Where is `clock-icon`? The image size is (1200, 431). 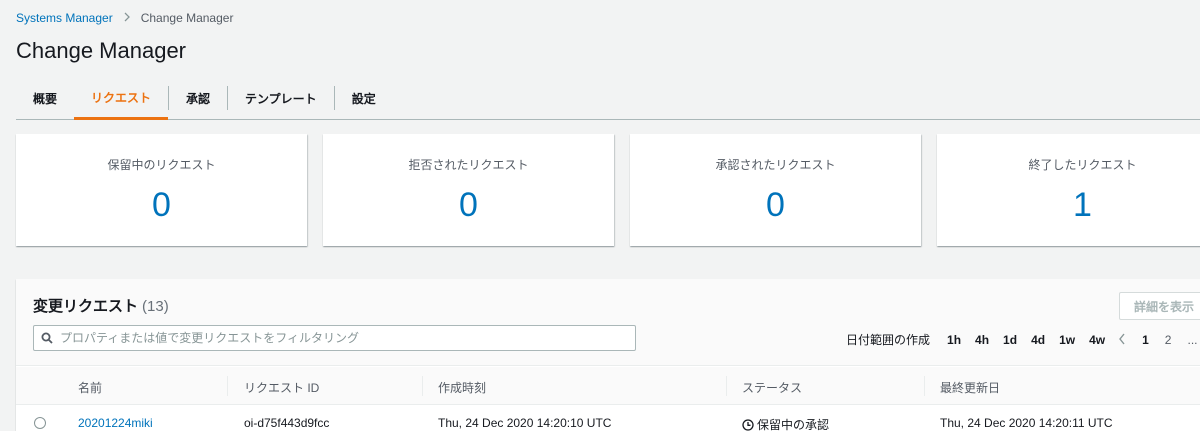
clock-icon is located at coordinates (748, 424).